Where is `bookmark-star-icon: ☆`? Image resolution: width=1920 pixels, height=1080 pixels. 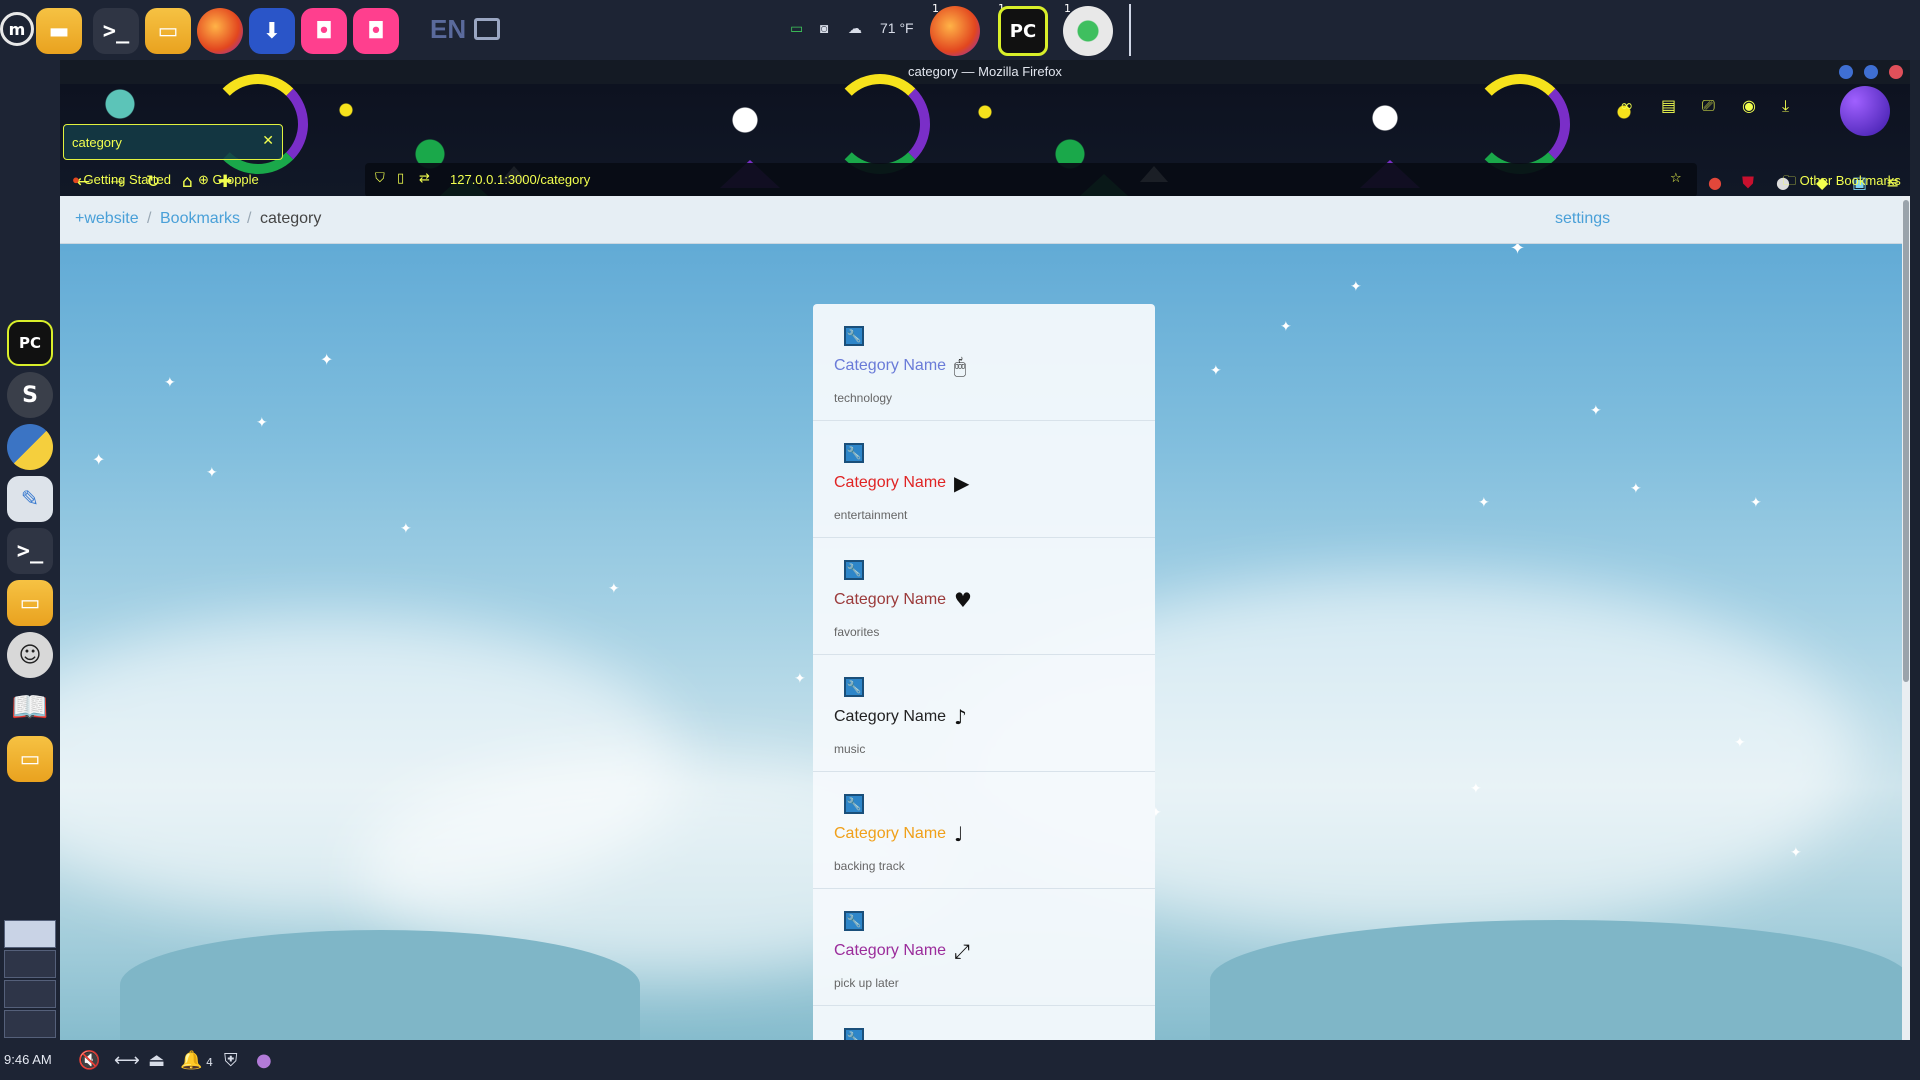
bookmark-star-icon: ☆ is located at coordinates (1676, 178).